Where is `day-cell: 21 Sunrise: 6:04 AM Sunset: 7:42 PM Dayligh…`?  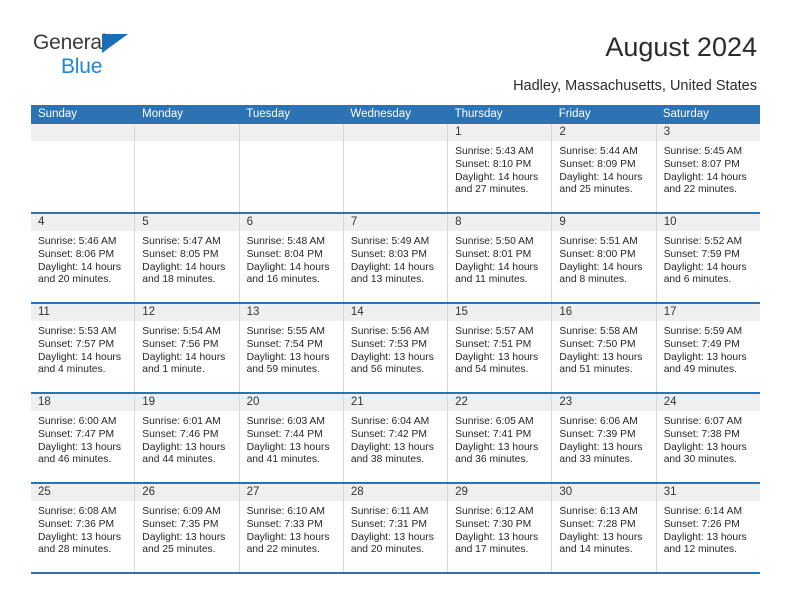 day-cell: 21 Sunrise: 6:04 AM Sunset: 7:42 PM Dayligh… is located at coordinates (396, 438).